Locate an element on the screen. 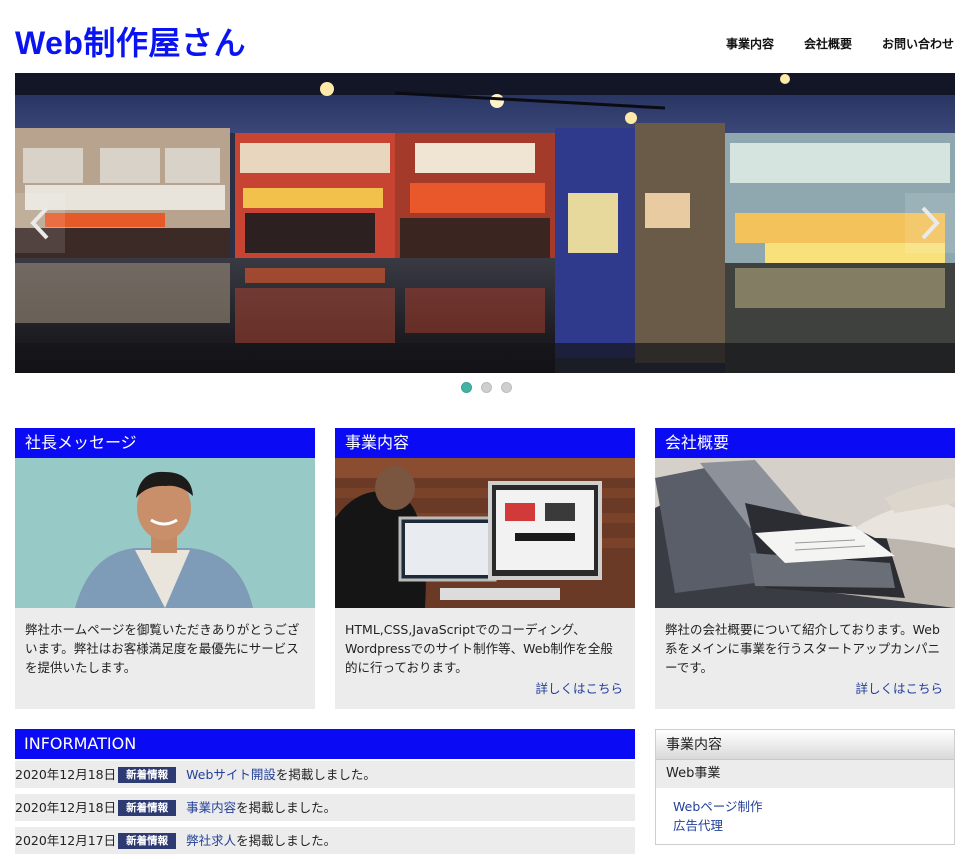  card-title: 社長メッセージ is located at coordinates (165, 443).